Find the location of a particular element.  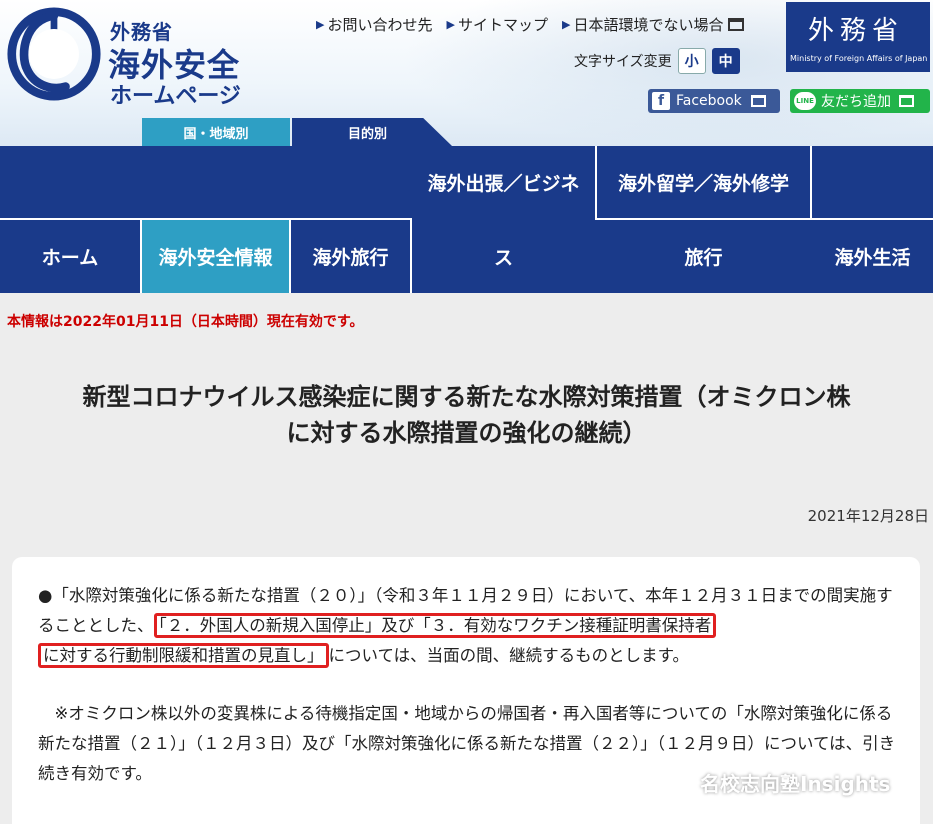

tab-purpose: 目的別 is located at coordinates (372, 132).